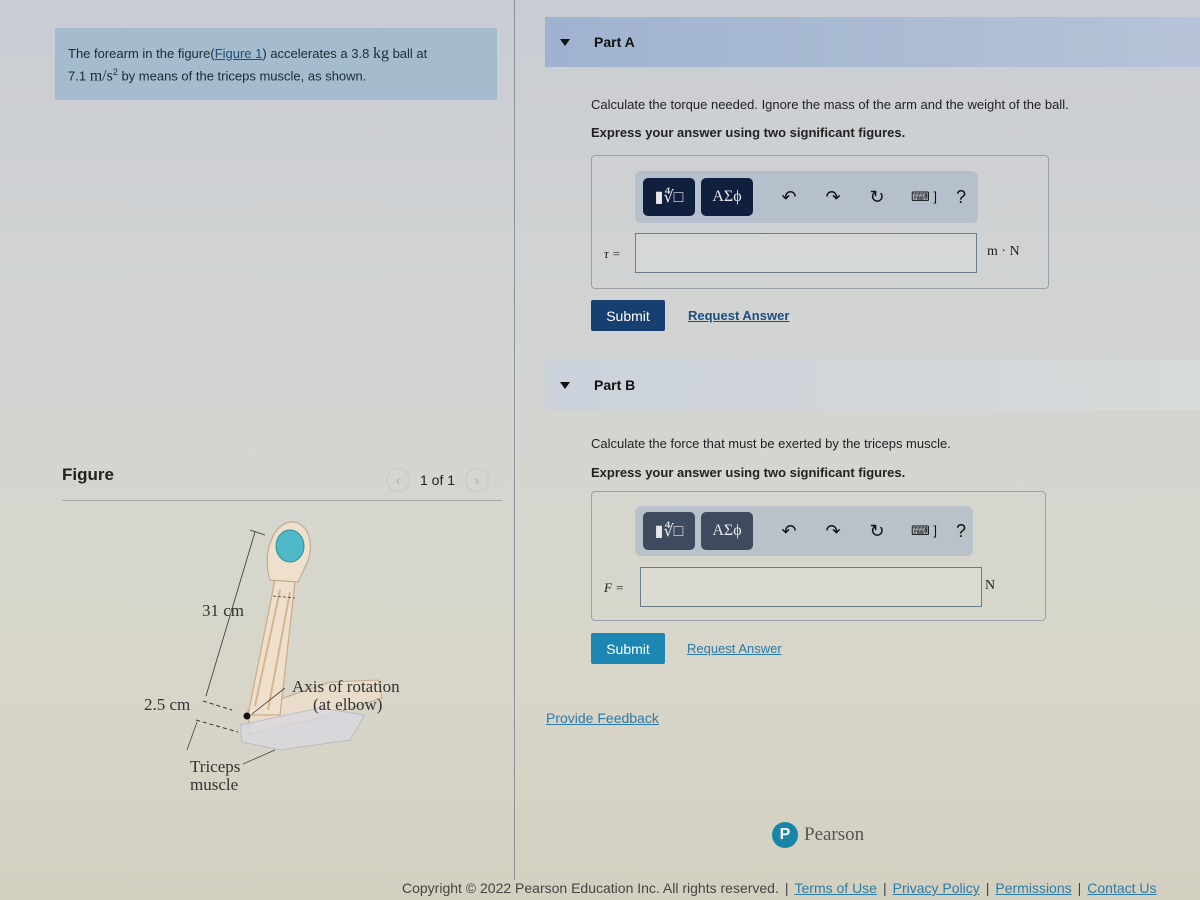 This screenshot has height=900, width=1200. Describe the element at coordinates (239, 53) in the screenshot. I see `figure-link: Figure 1` at that location.